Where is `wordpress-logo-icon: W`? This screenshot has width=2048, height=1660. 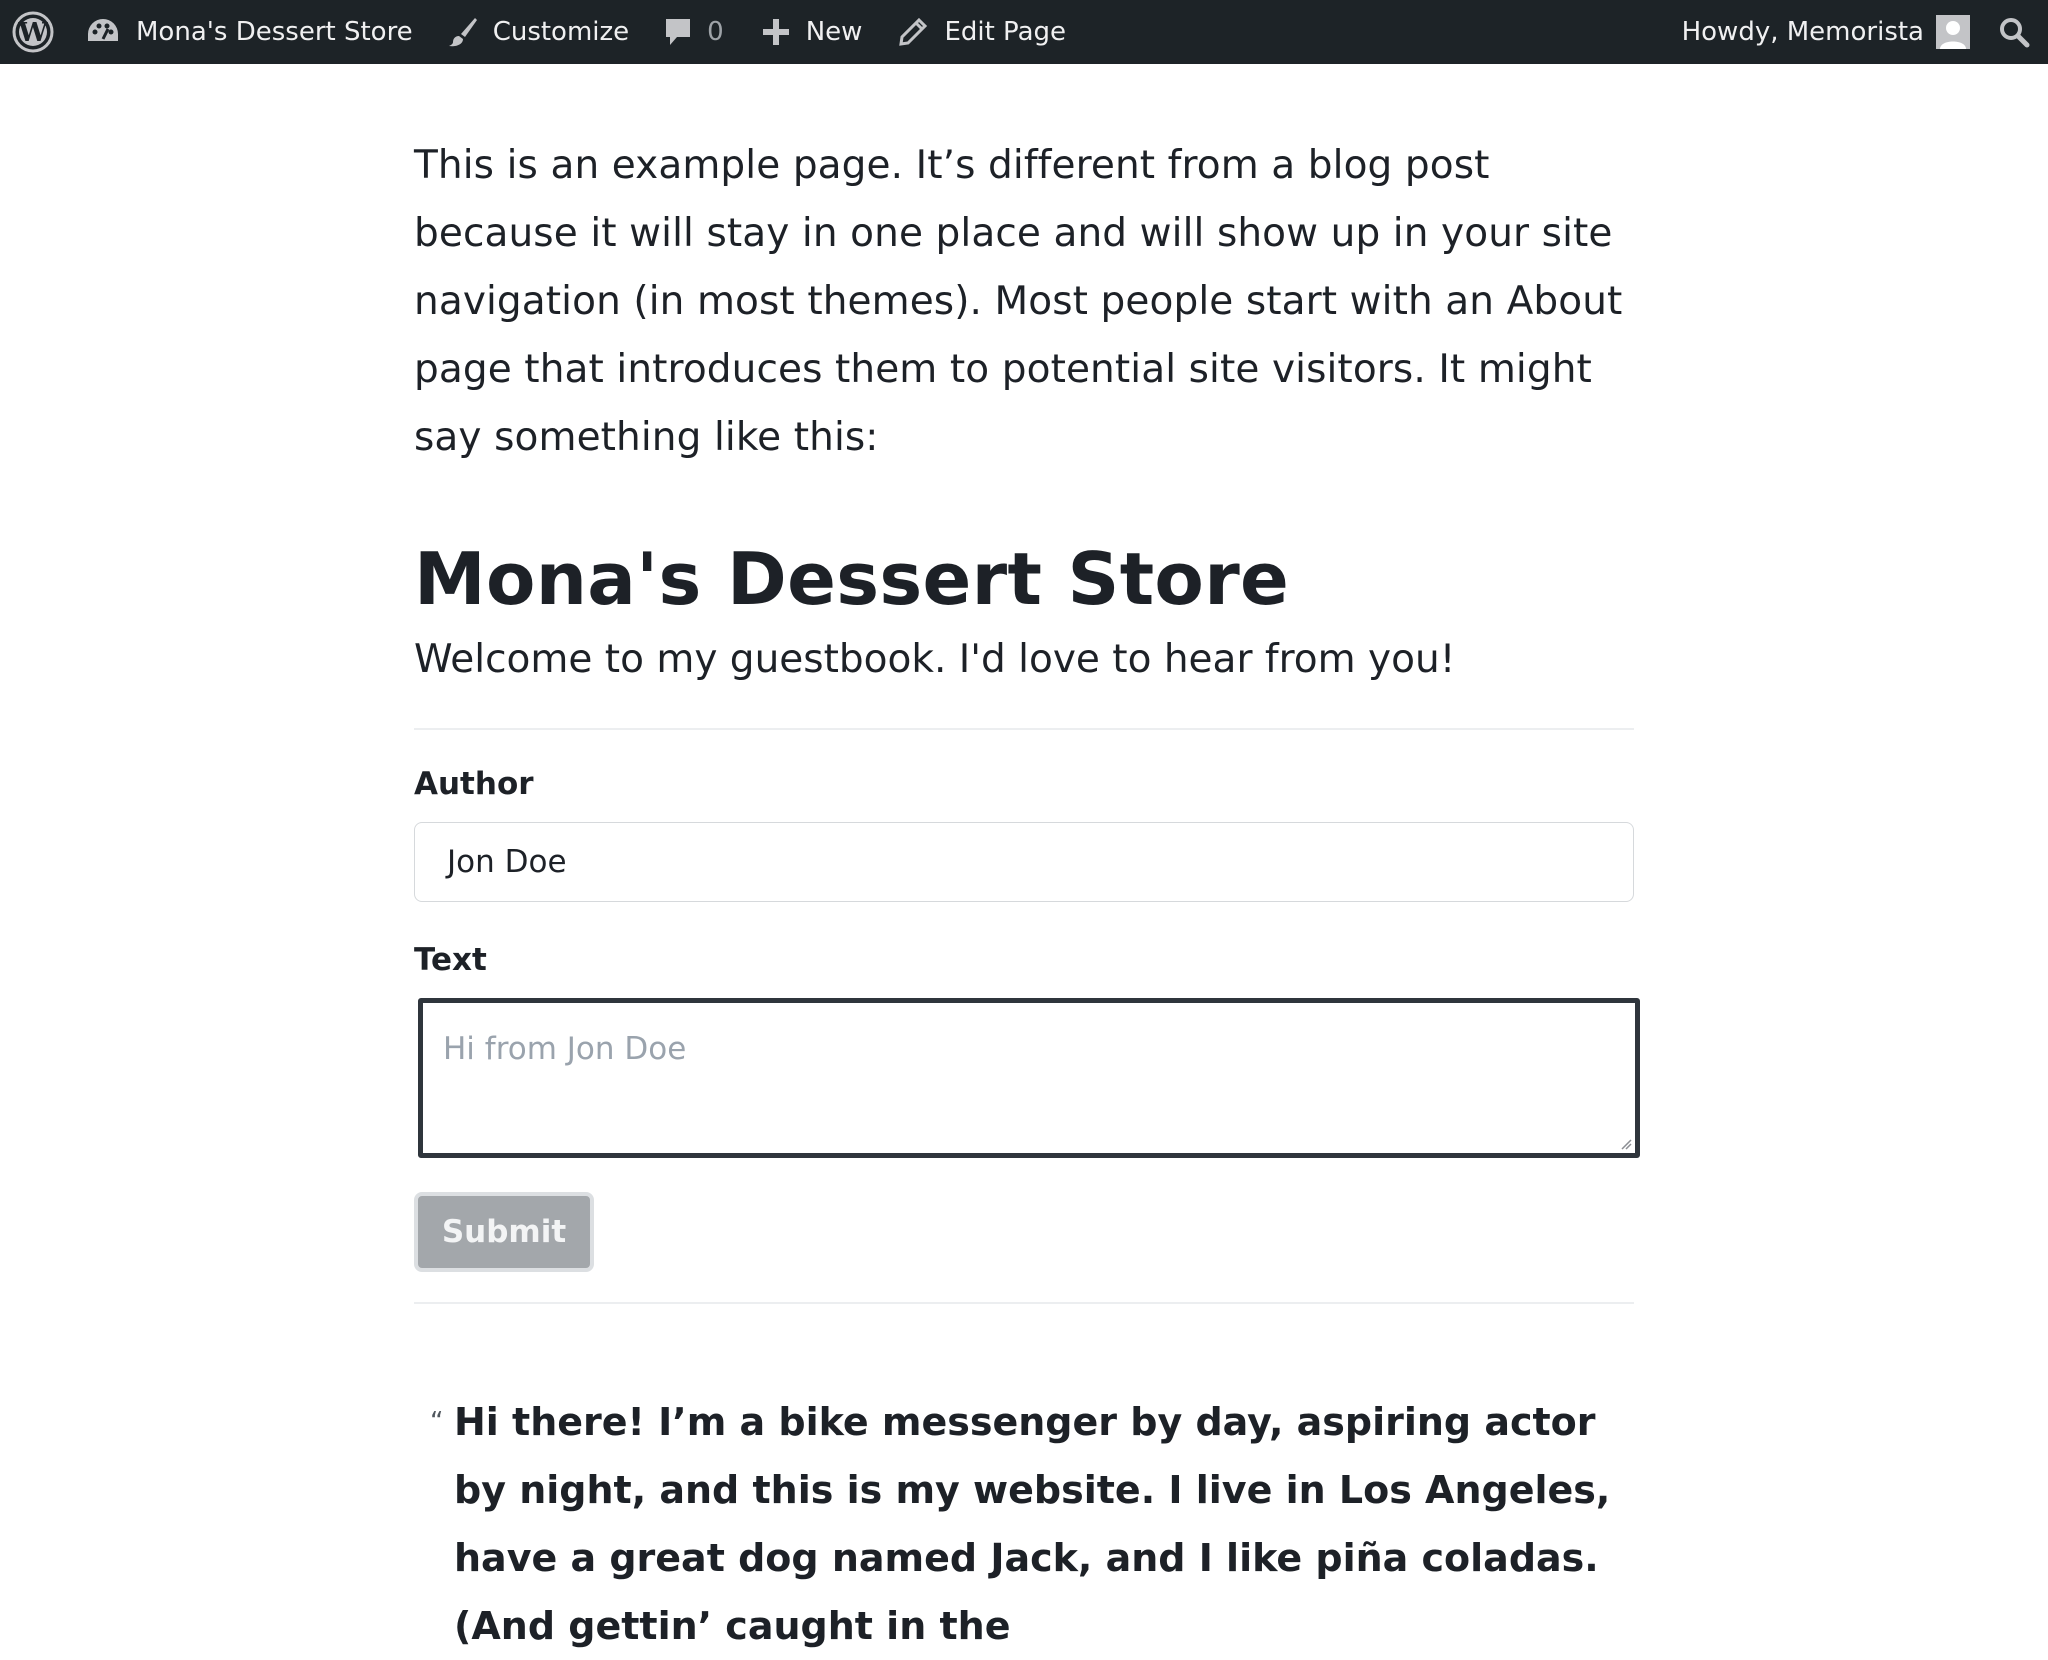
wordpress-logo-icon: W is located at coordinates (34, 32).